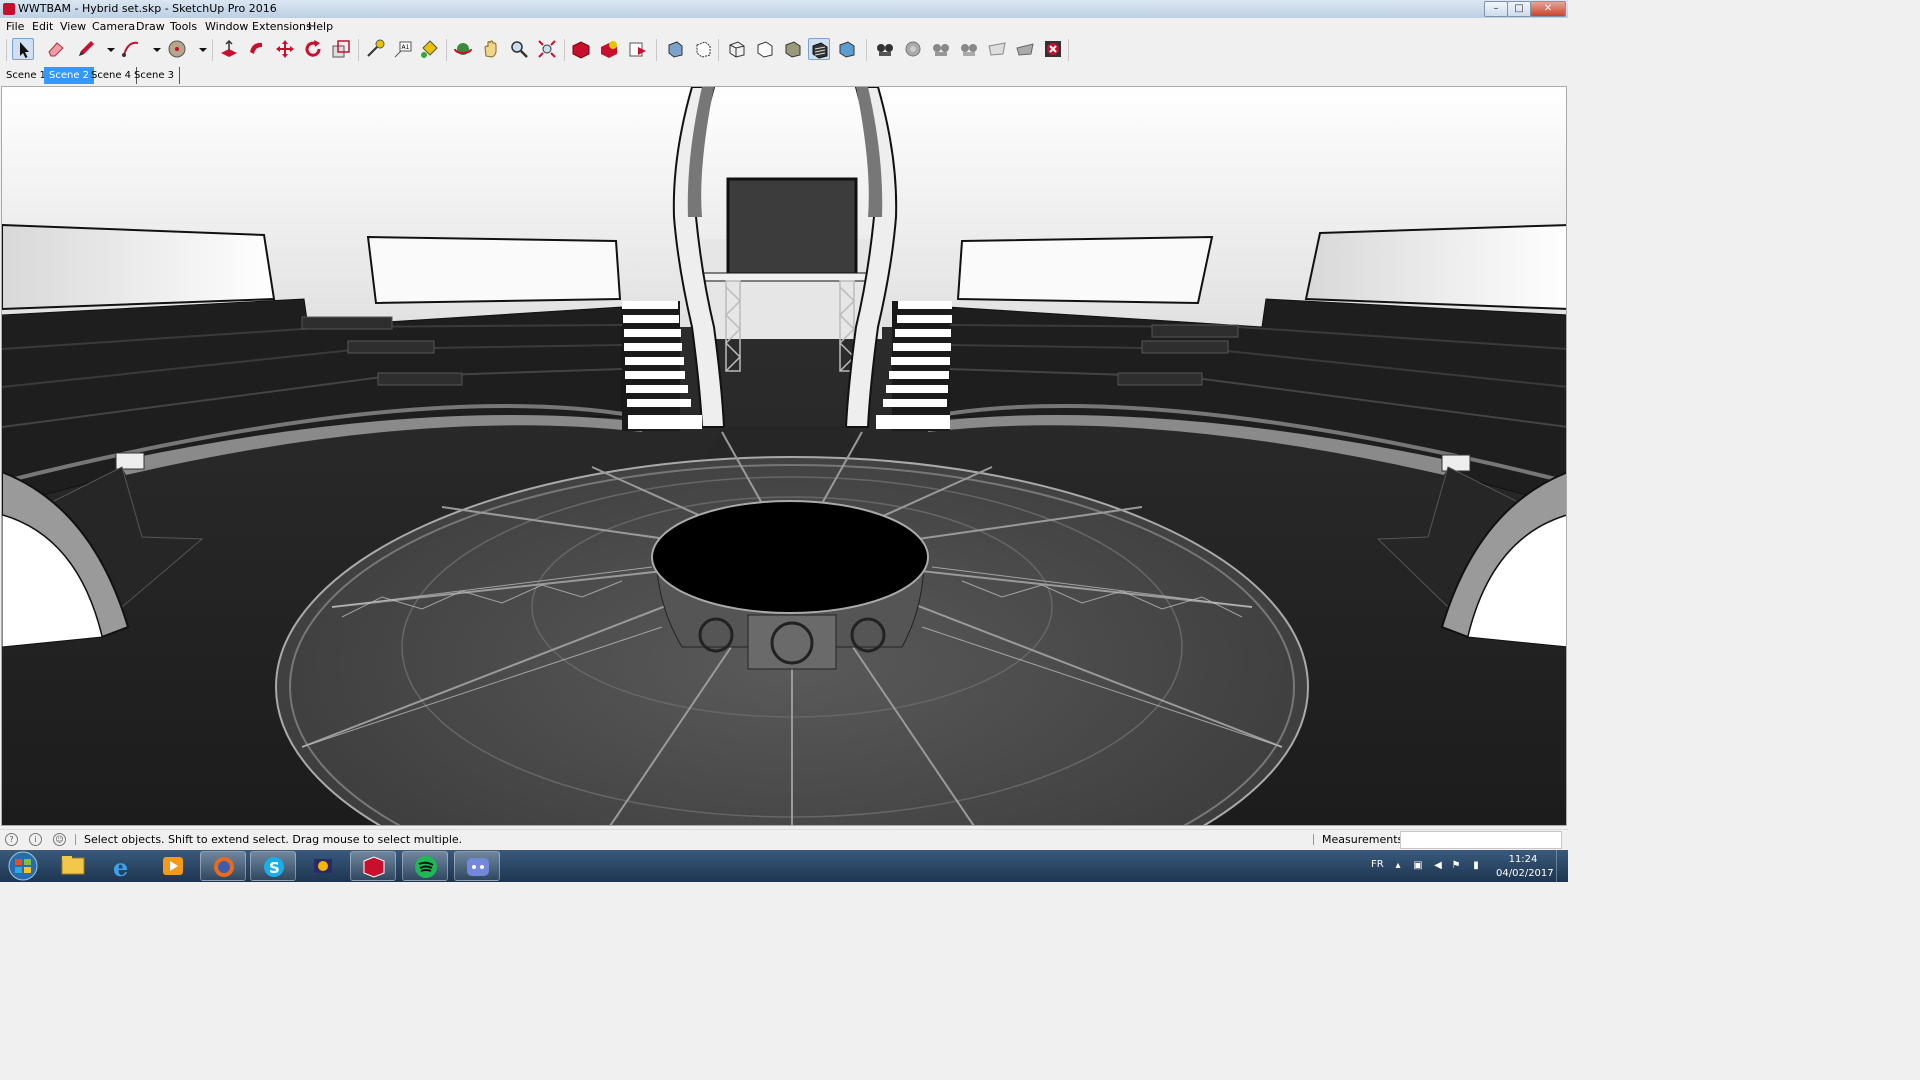 Image resolution: width=1920 pixels, height=1080 pixels. Describe the element at coordinates (637, 49) in the screenshot. I see `send-to-layout-icon` at that location.